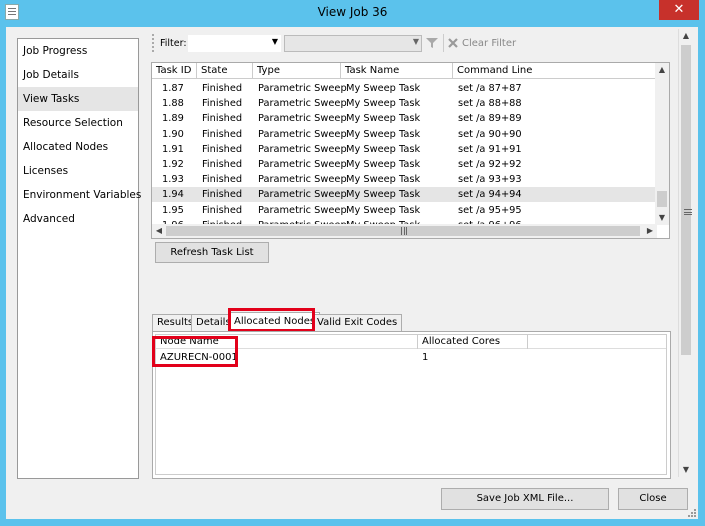 This screenshot has width=705, height=526. I want to click on task-table-hscrollbar: ◀ ▶, so click(404, 231).